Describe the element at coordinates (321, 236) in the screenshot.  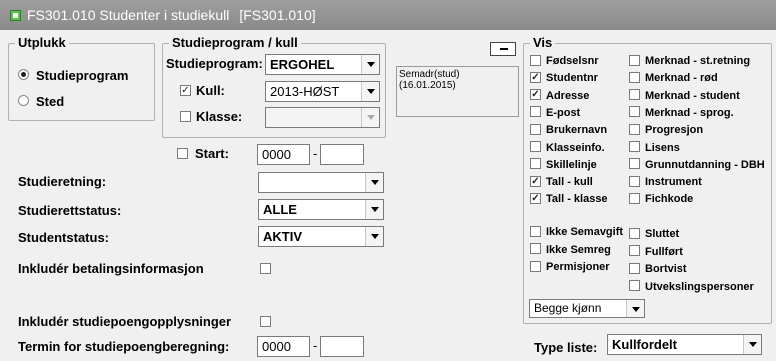
I see `studentstatus-select: AKTIV` at that location.